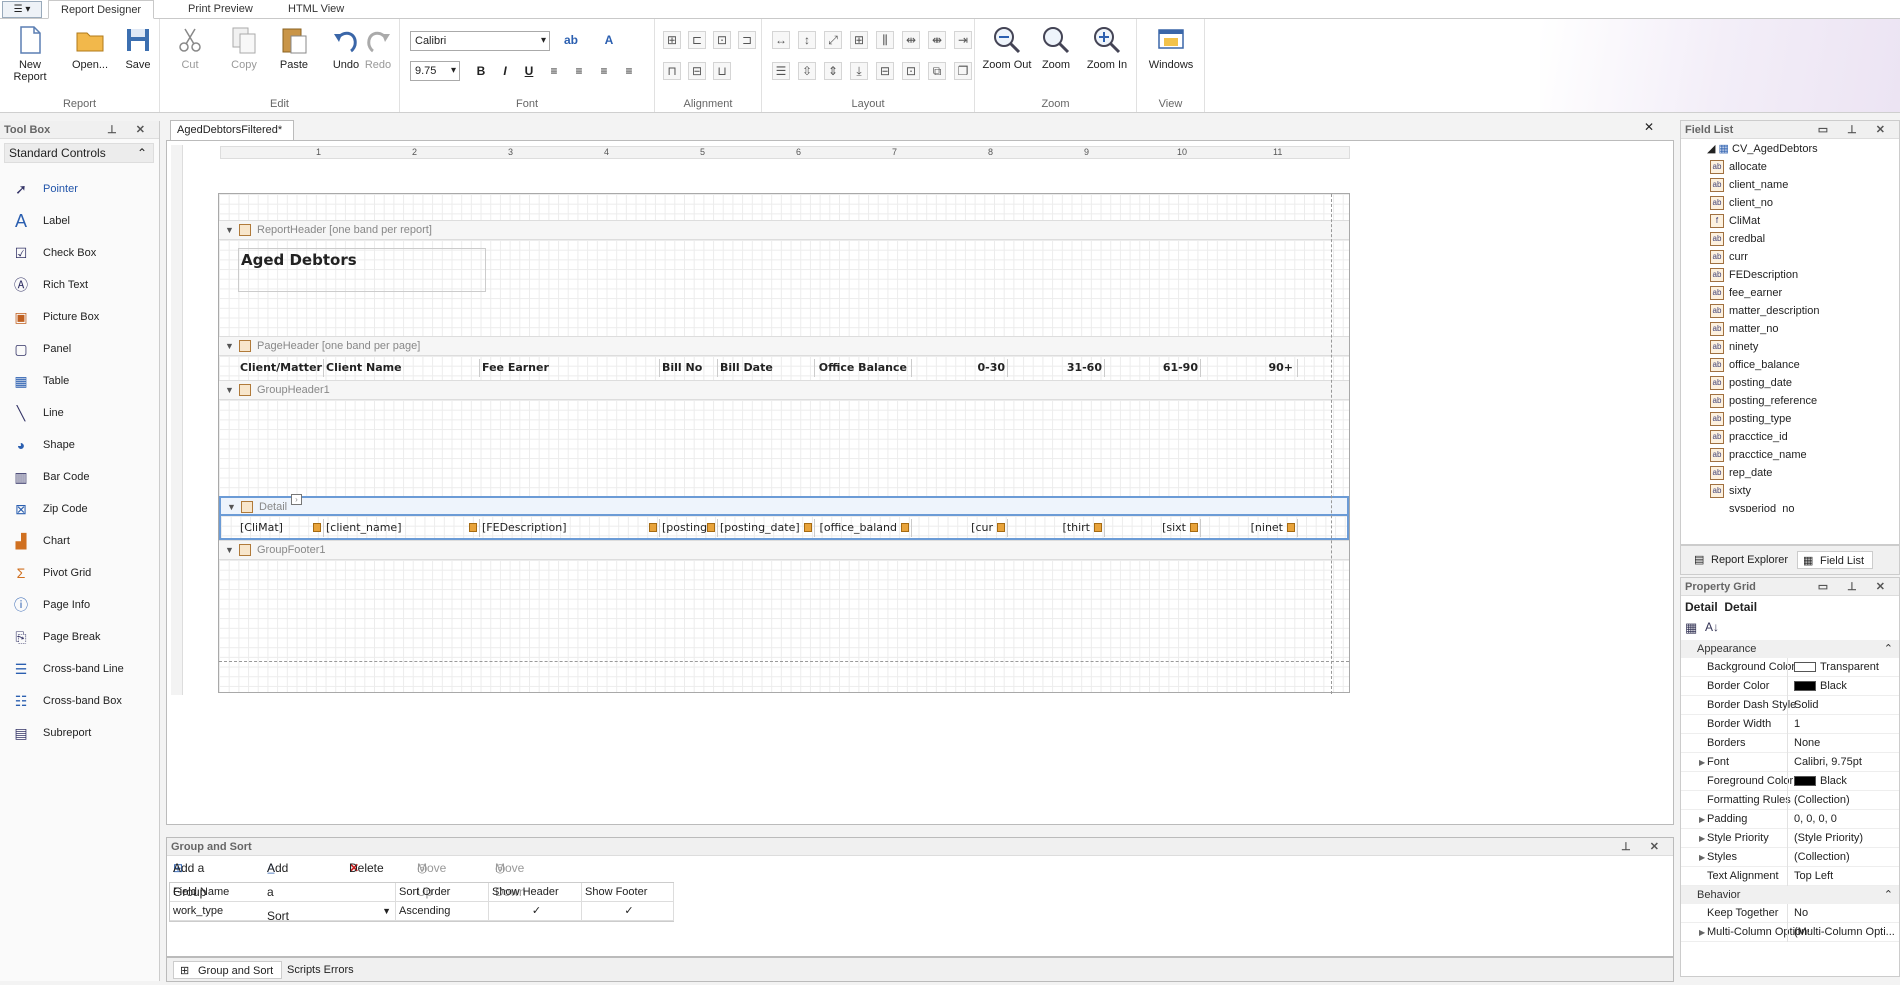  Describe the element at coordinates (1649, 127) in the screenshot. I see `close-document-icon: ✕` at that location.